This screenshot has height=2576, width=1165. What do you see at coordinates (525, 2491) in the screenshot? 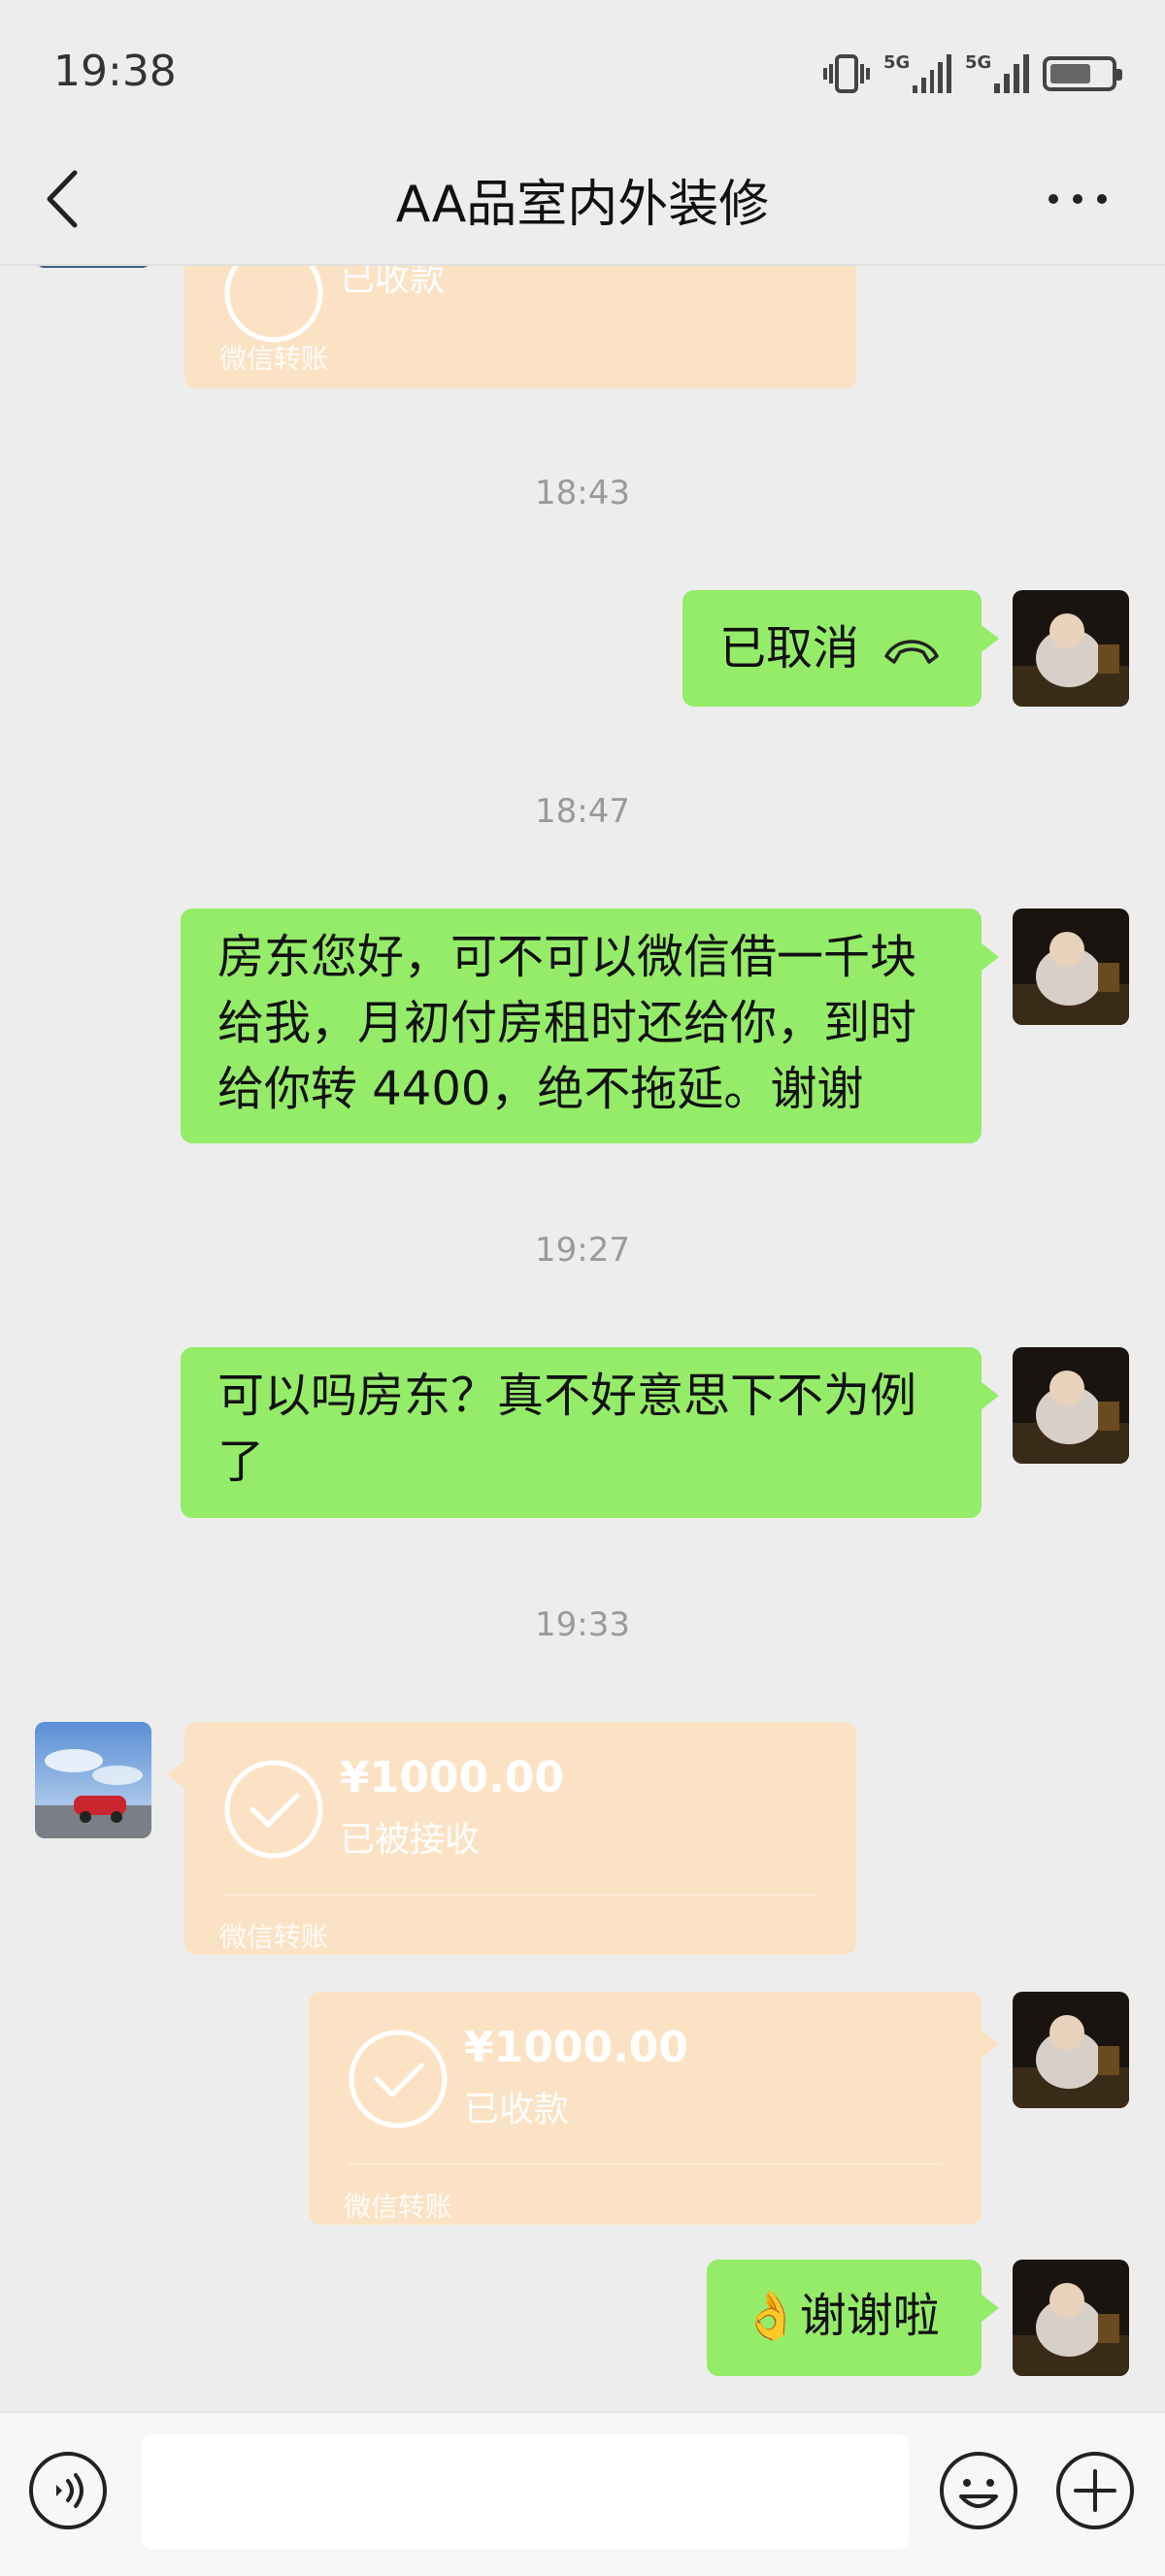
I see `message-input` at bounding box center [525, 2491].